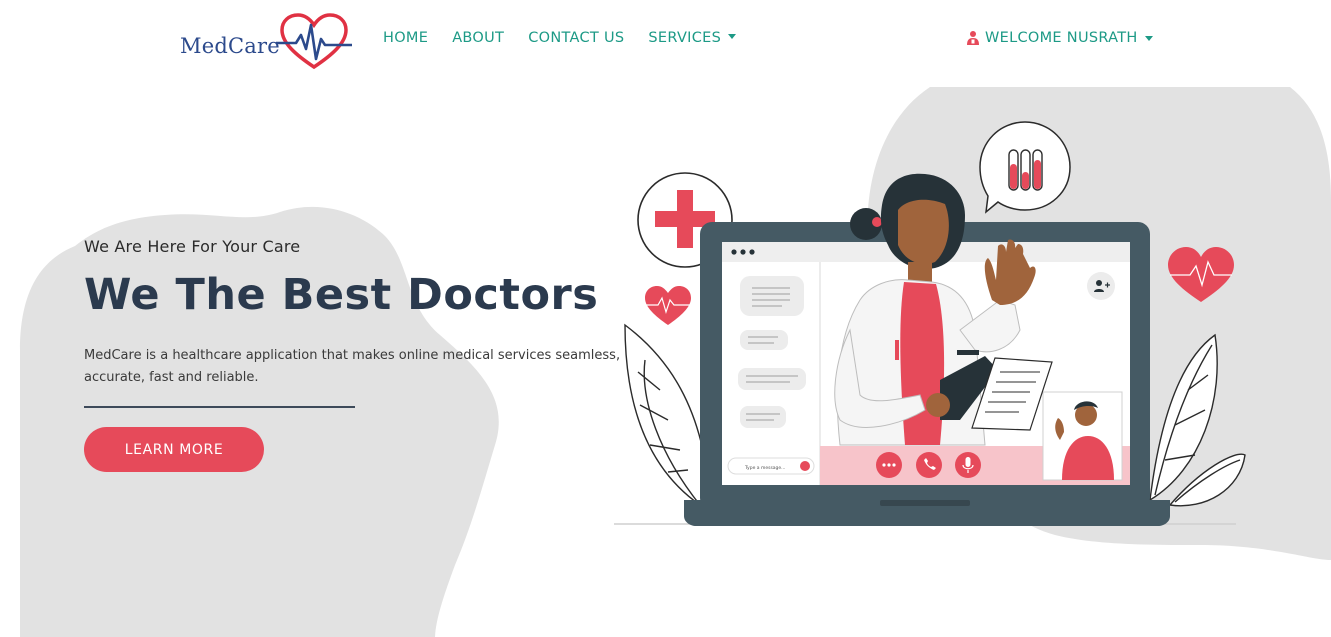  I want to click on user-menu-dropdown: WELCOME NUSRATH, so click(1059, 38).